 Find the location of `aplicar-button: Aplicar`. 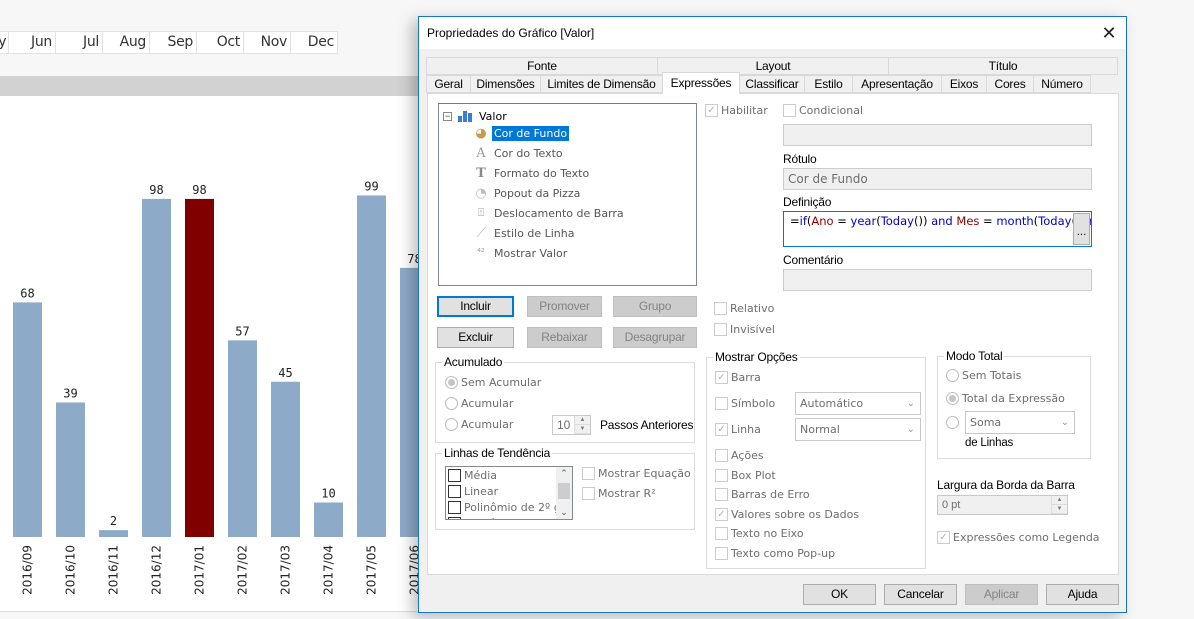

aplicar-button: Aplicar is located at coordinates (1001, 594).